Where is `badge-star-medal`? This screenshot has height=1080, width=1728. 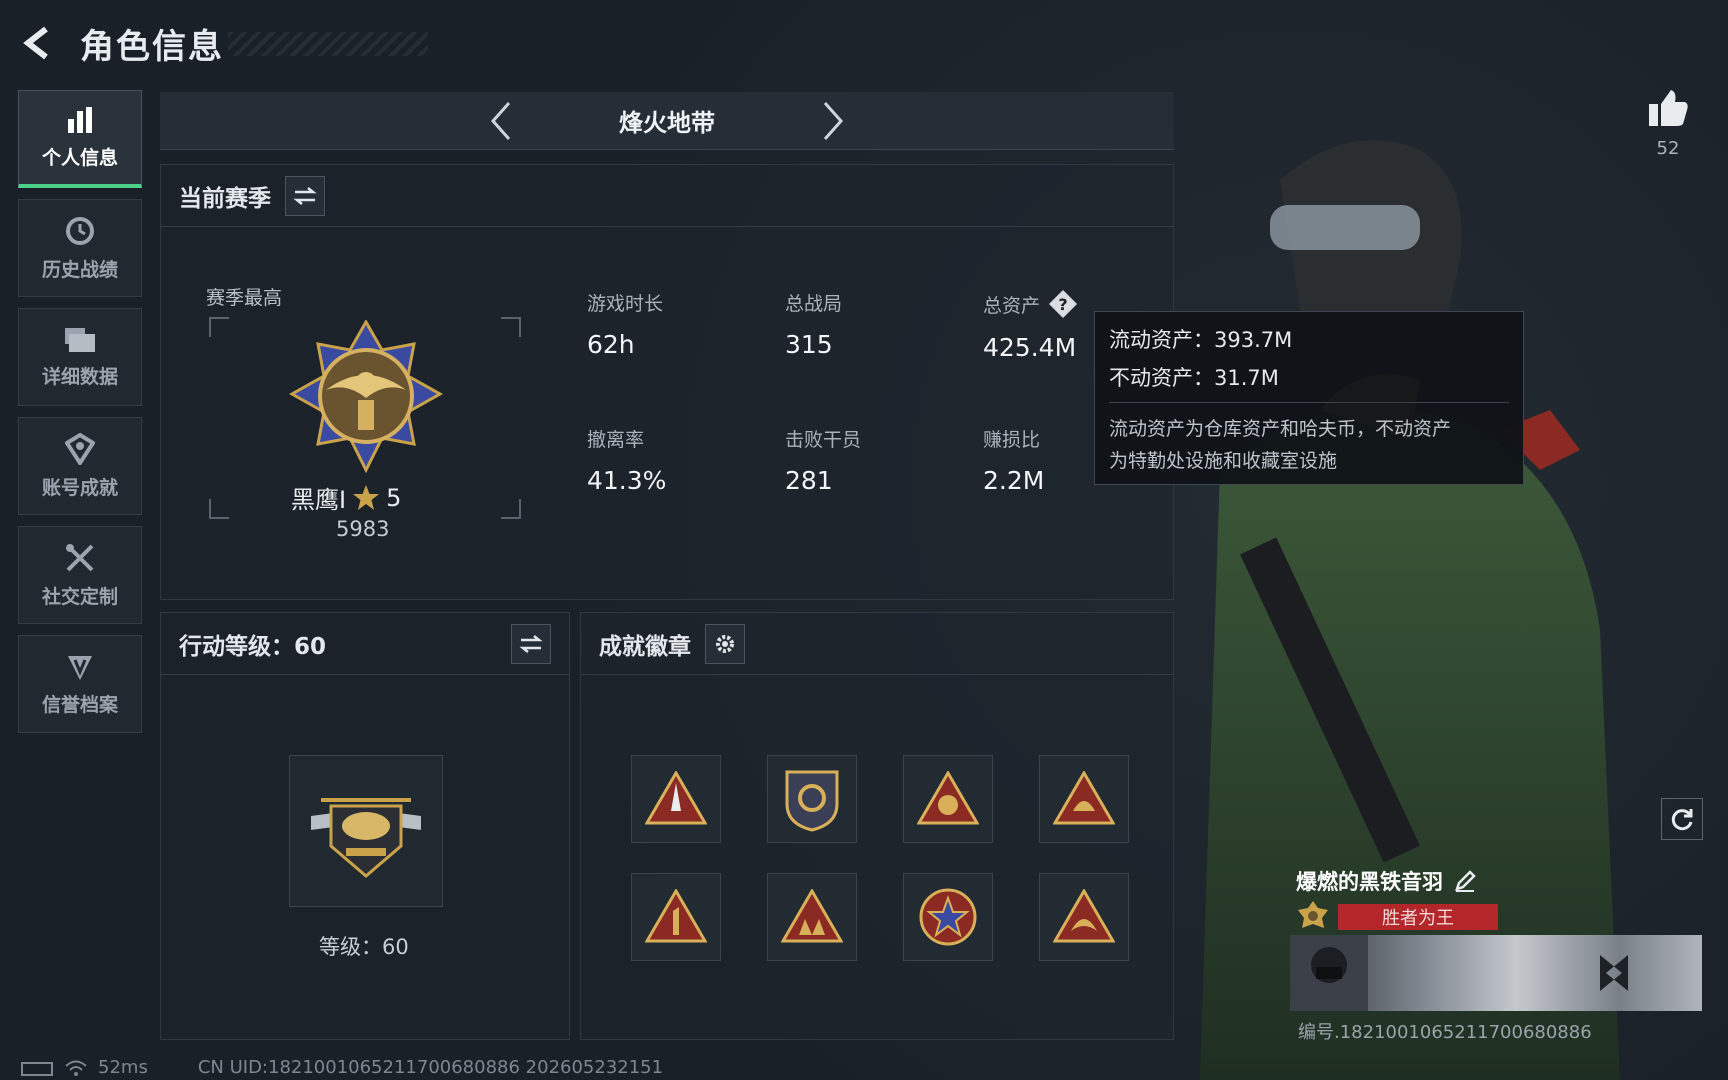 badge-star-medal is located at coordinates (948, 917).